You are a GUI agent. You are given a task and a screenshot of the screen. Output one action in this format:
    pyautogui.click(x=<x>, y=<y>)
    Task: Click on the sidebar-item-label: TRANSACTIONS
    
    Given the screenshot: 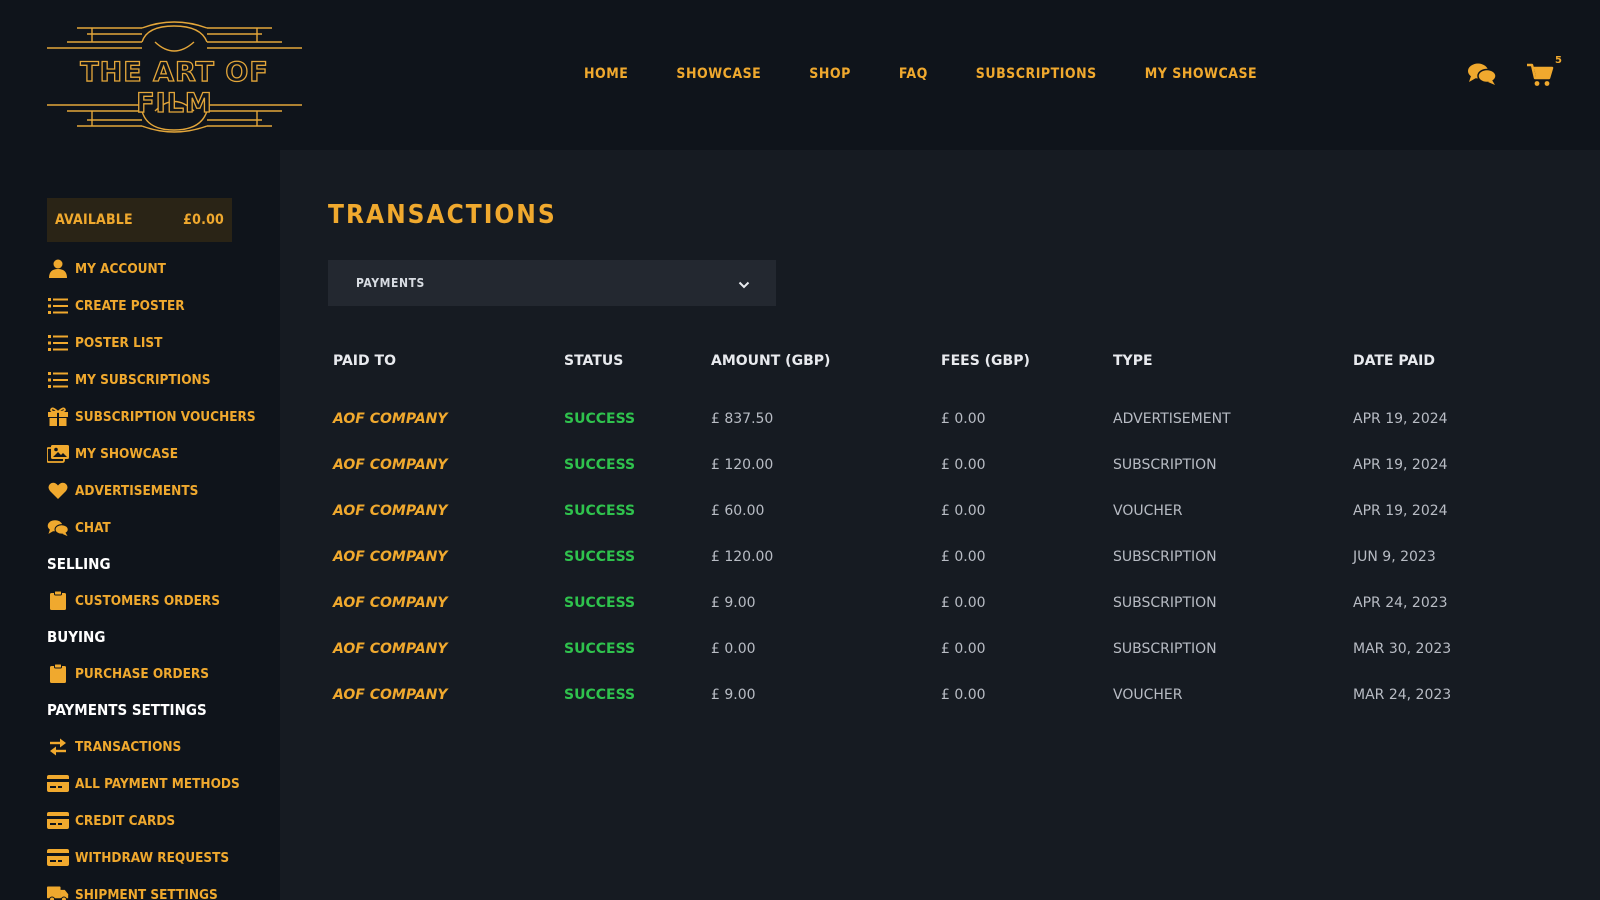 What is the action you would take?
    pyautogui.click(x=128, y=746)
    